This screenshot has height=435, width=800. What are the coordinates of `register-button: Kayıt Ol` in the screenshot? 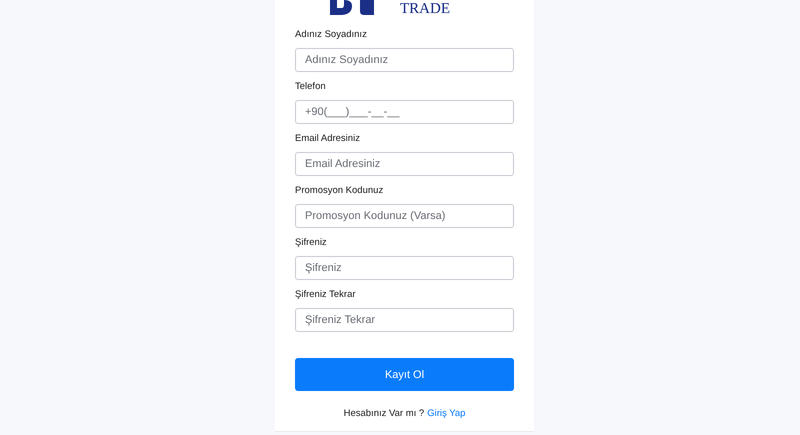 It's located at (404, 374).